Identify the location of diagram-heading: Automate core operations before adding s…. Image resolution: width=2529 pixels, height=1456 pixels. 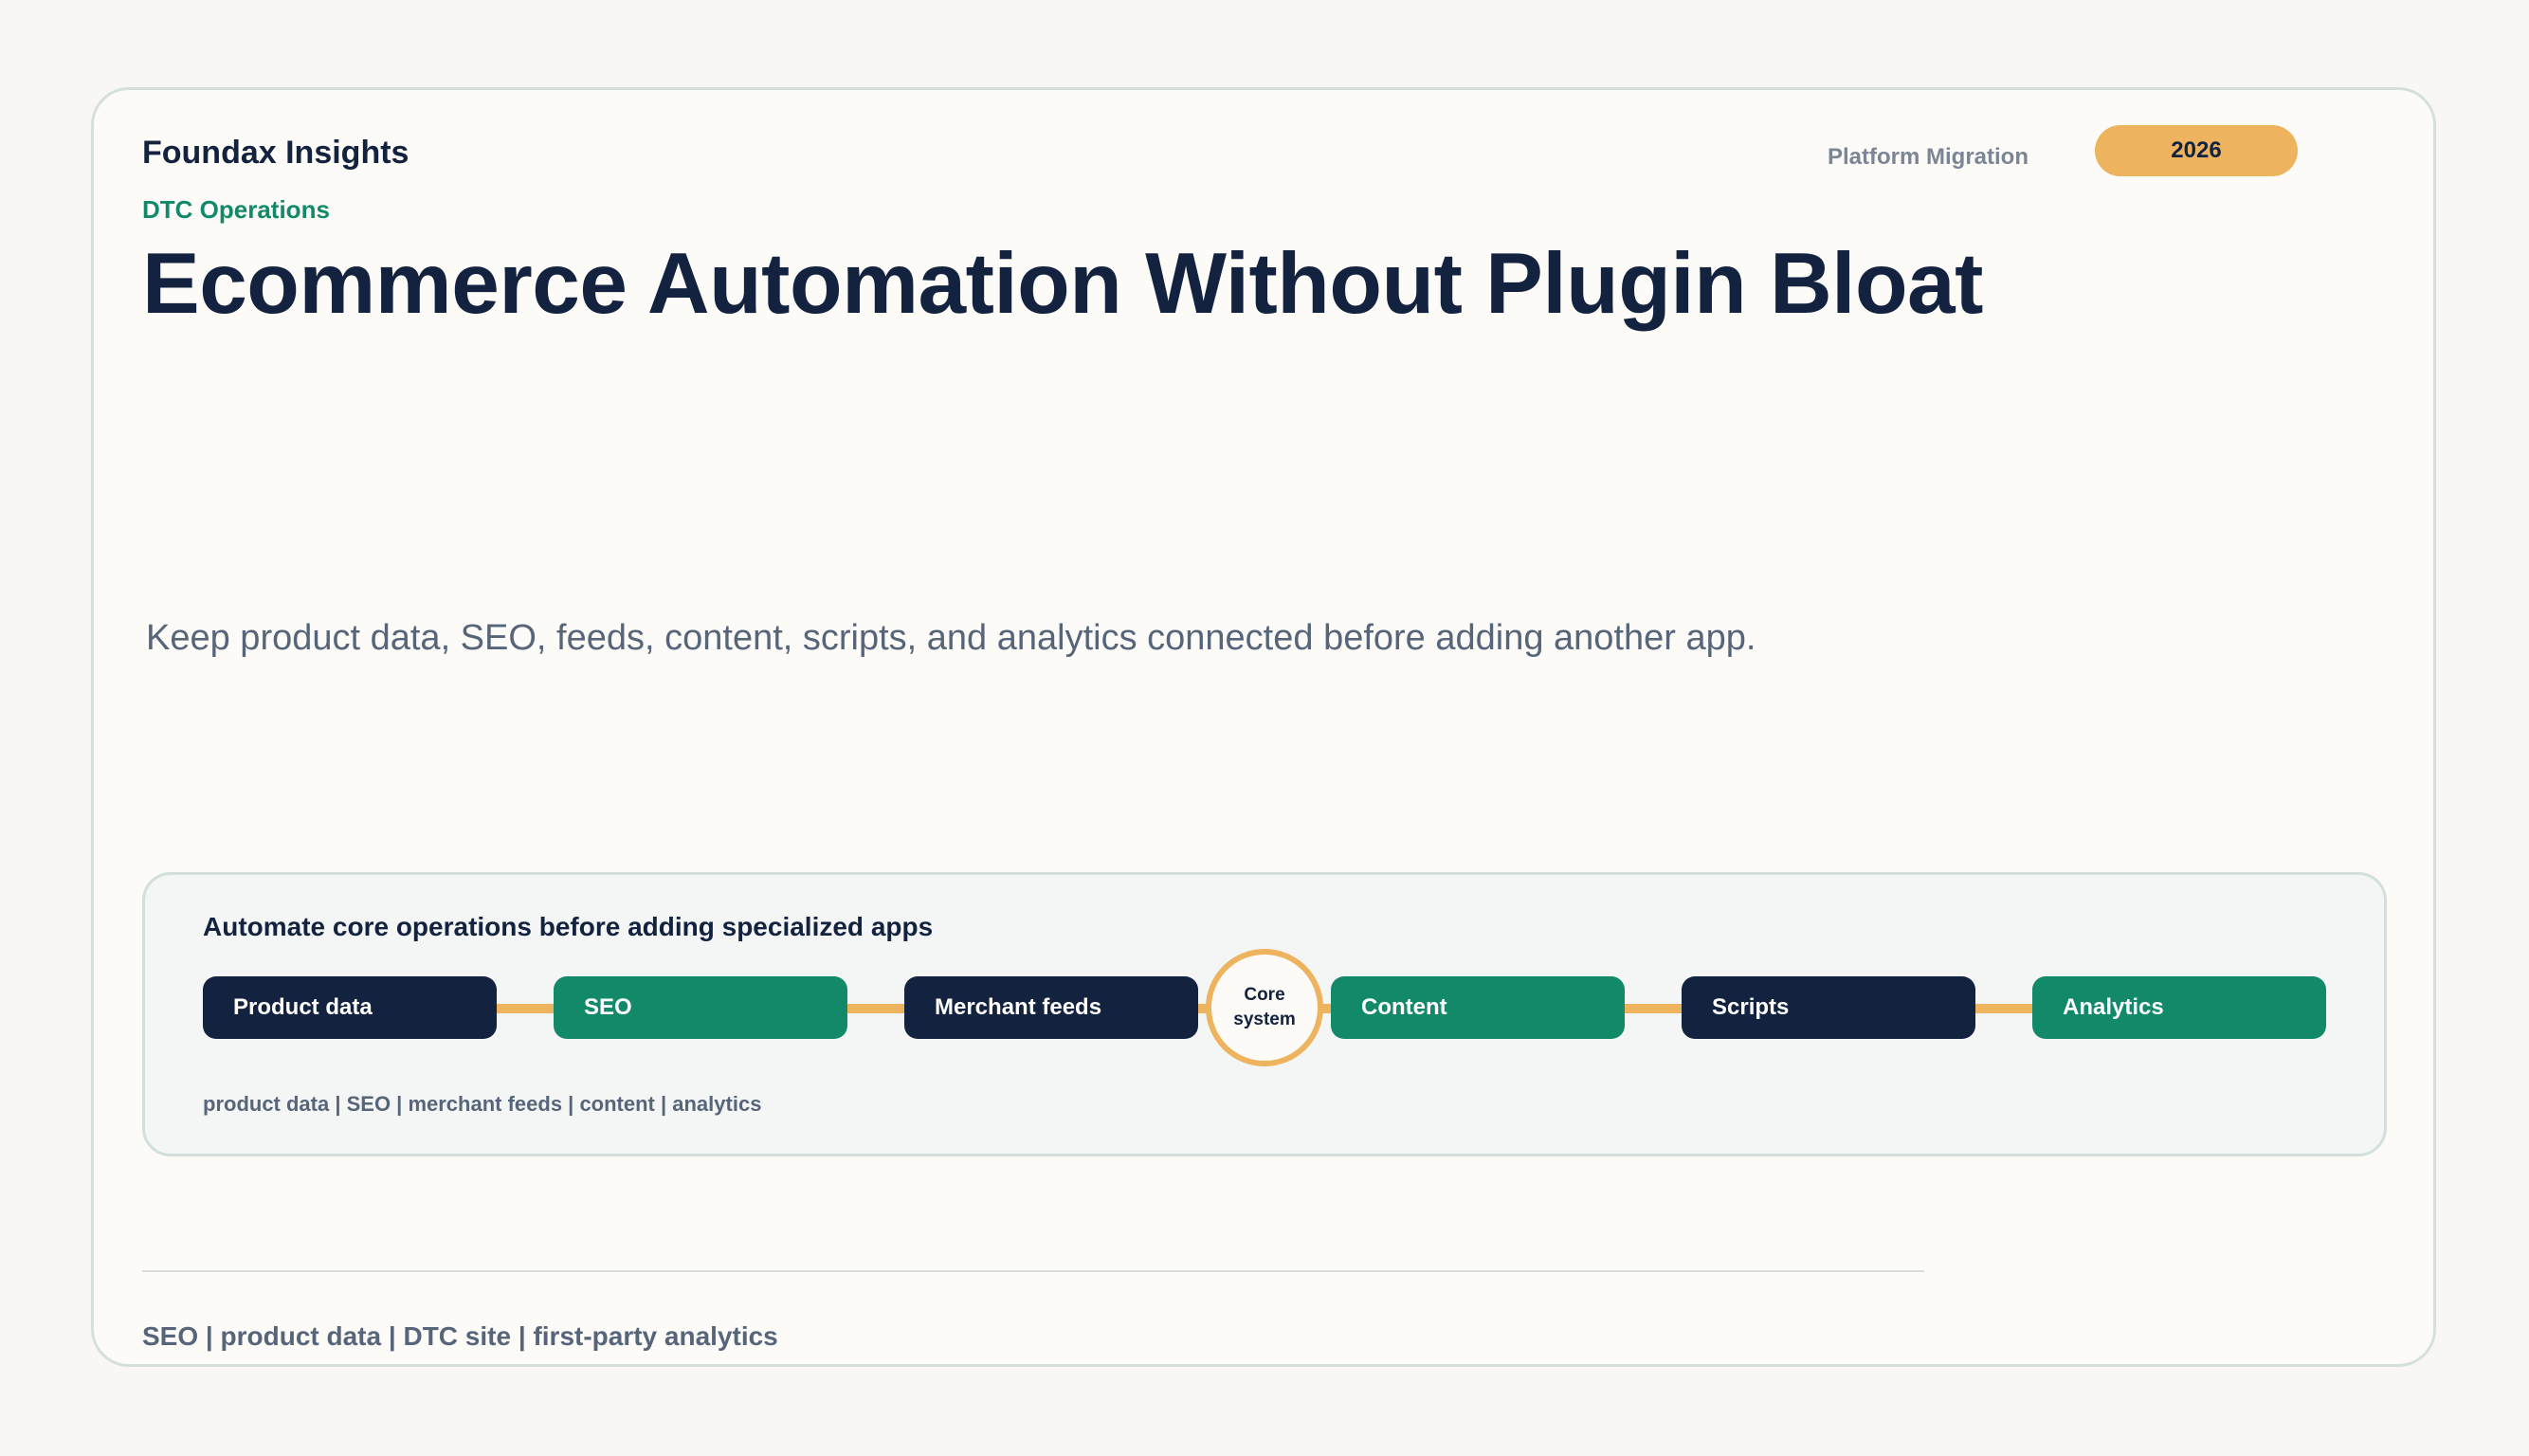
(568, 926).